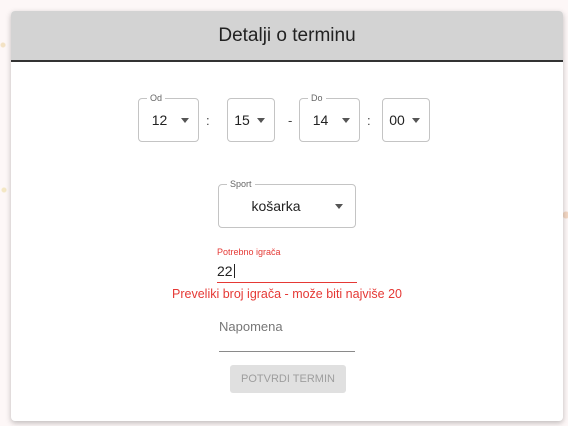  Describe the element at coordinates (287, 333) in the screenshot. I see `note-input: Napomena` at that location.